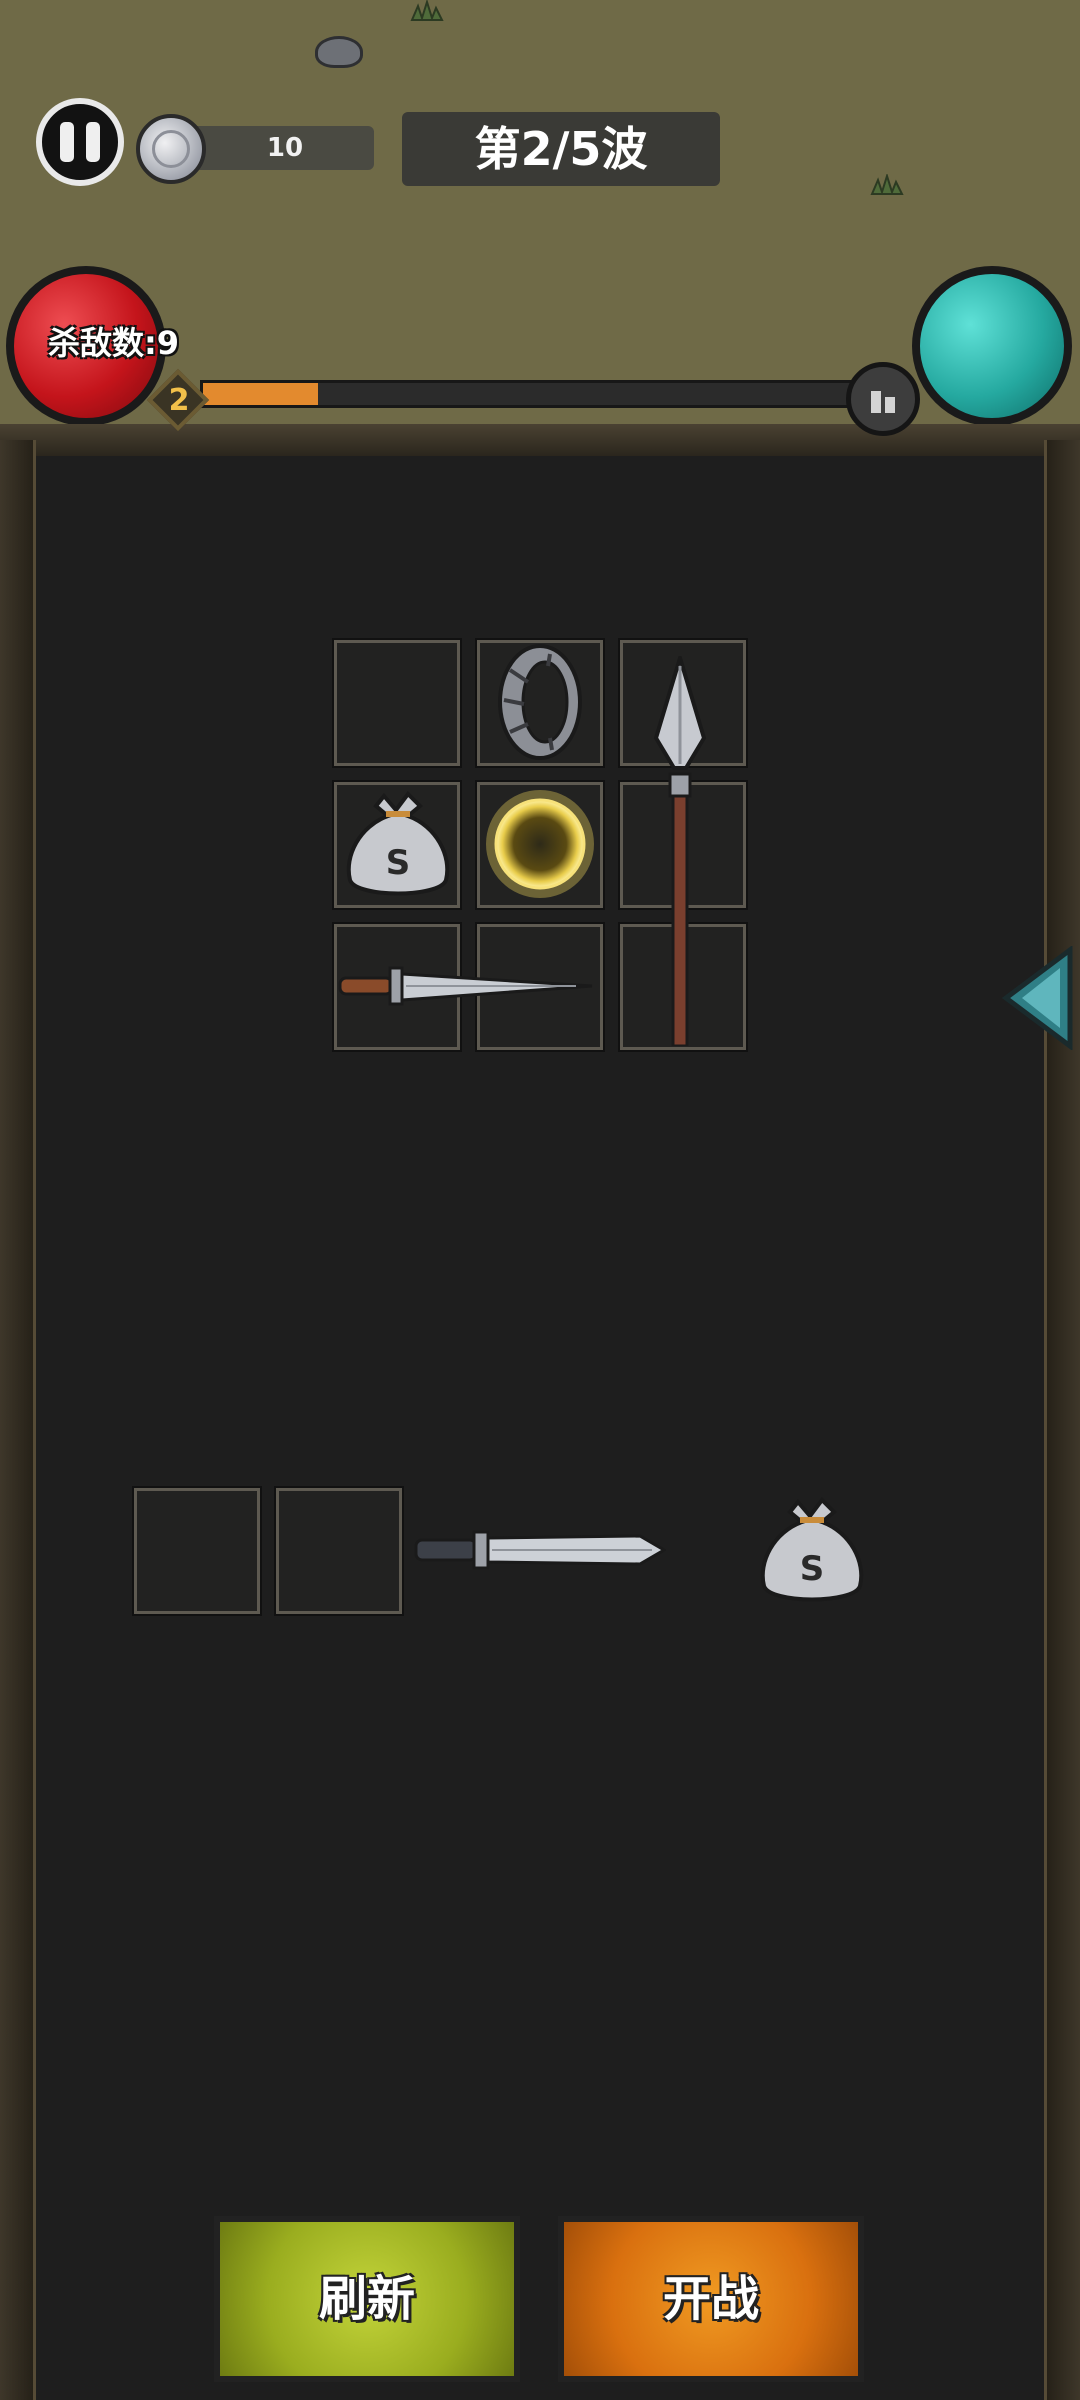 The image size is (1080, 2400). What do you see at coordinates (680, 849) in the screenshot?
I see `spear-icon` at bounding box center [680, 849].